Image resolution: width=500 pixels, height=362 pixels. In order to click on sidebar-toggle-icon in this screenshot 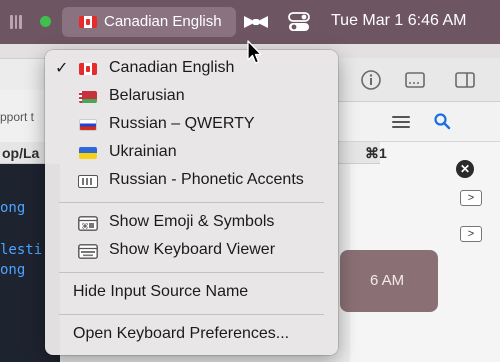, I will do `click(465, 80)`.